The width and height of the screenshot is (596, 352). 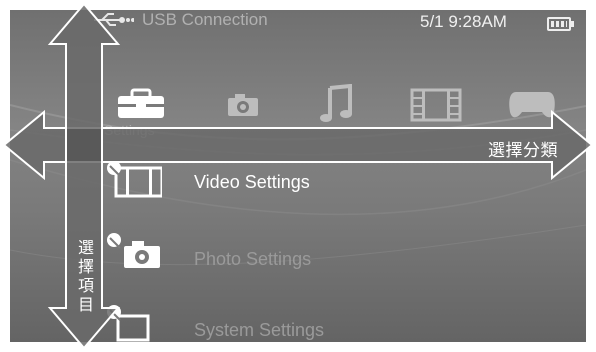 I want to click on select-item-label: 選 擇 項 目, so click(x=85, y=276).